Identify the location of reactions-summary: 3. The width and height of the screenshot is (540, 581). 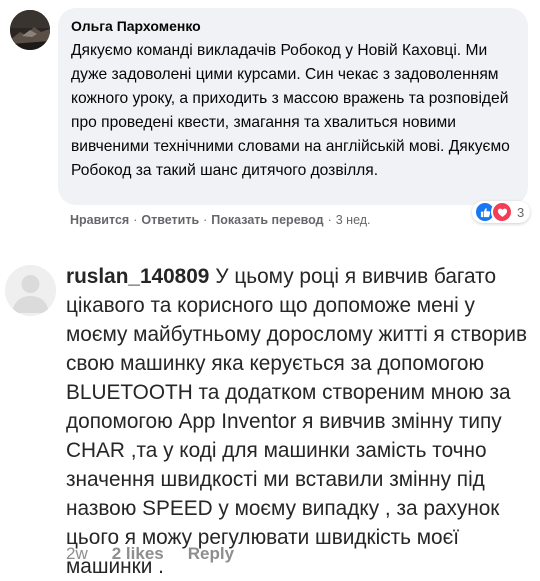
(501, 212).